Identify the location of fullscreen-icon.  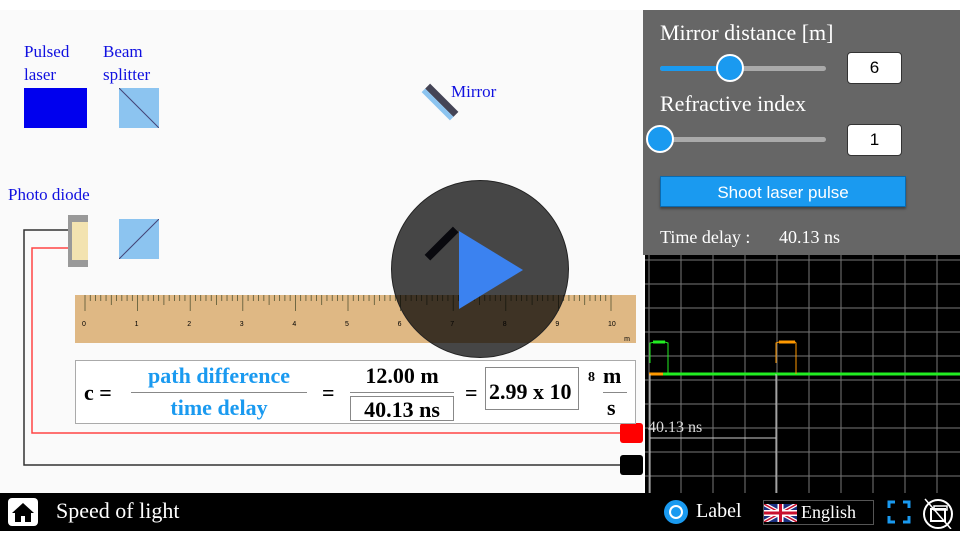
(899, 512).